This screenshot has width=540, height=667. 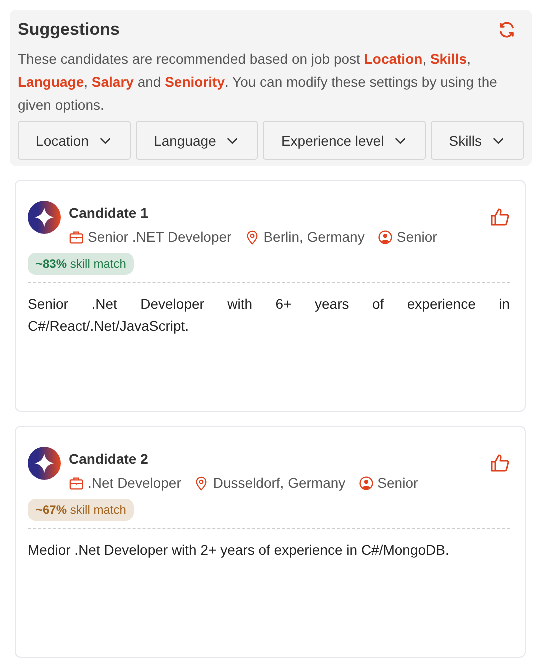 I want to click on filter-dropdown: Experience level, so click(x=344, y=140).